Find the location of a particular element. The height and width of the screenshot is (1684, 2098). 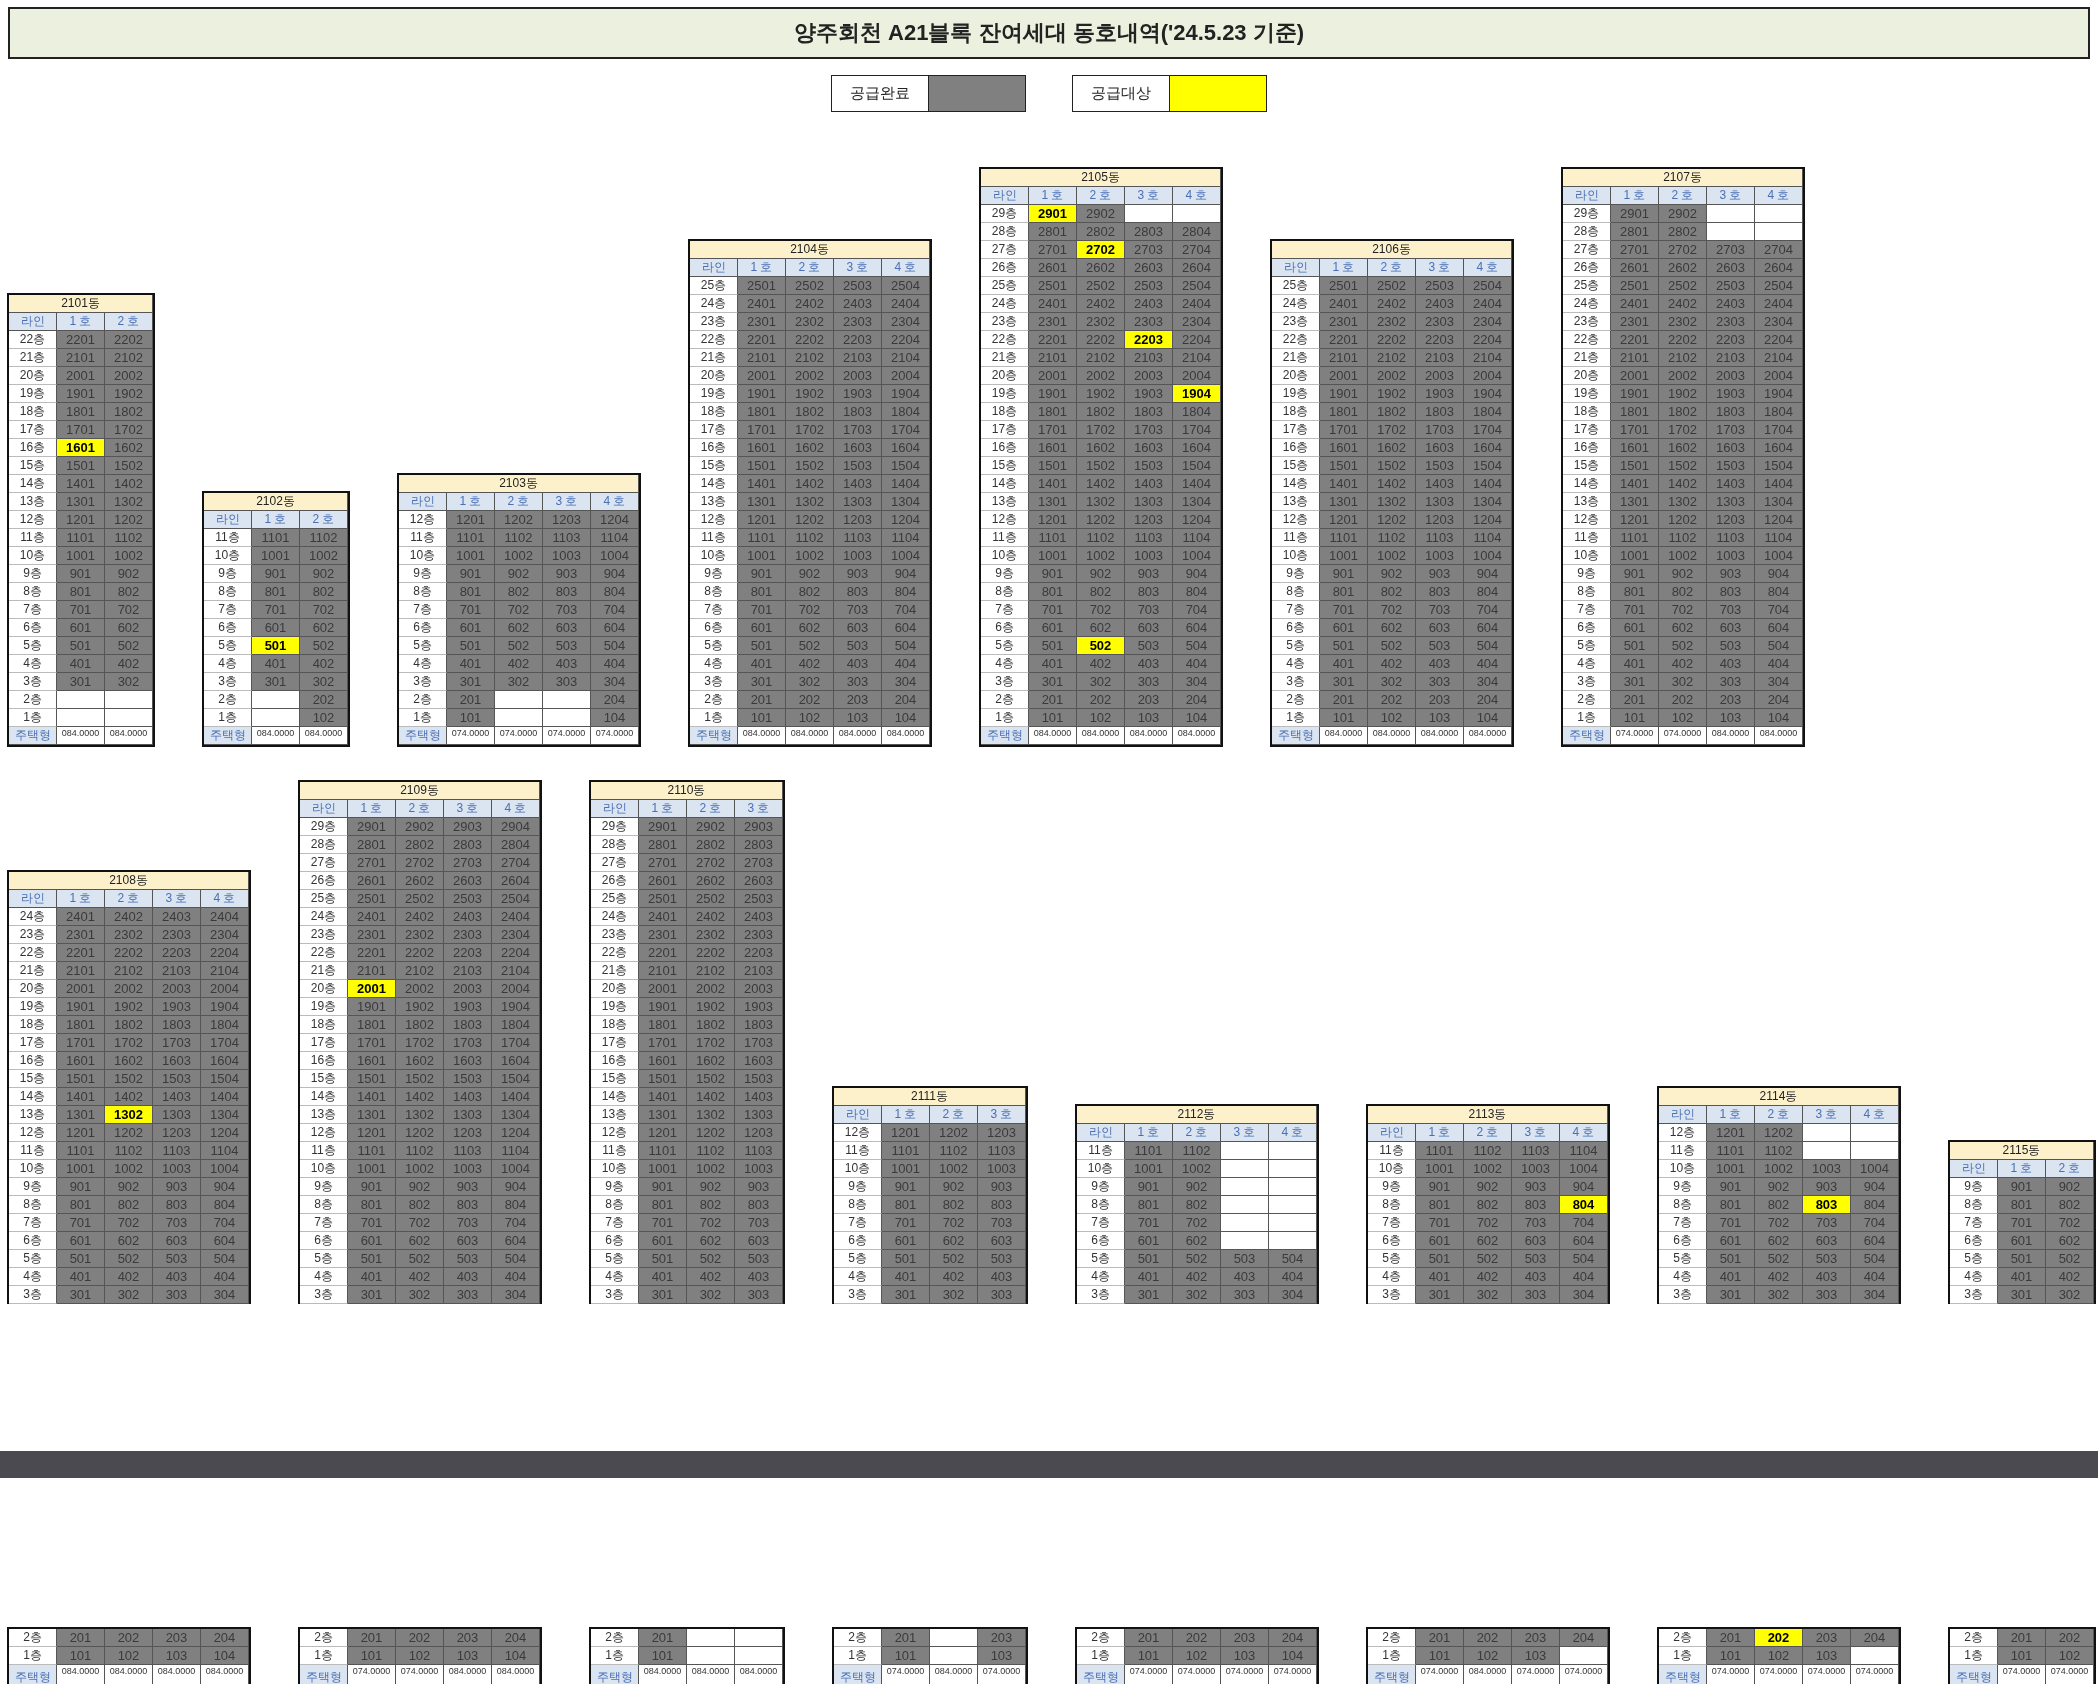

unit-cell: 2201 is located at coordinates (663, 953).